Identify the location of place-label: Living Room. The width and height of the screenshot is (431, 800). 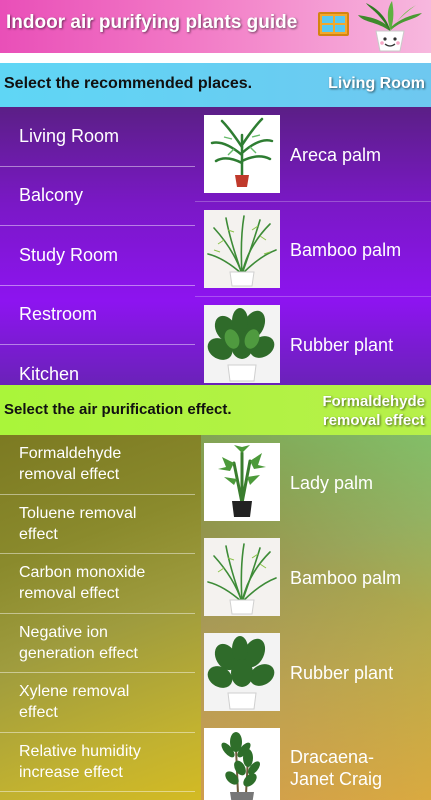
(69, 135).